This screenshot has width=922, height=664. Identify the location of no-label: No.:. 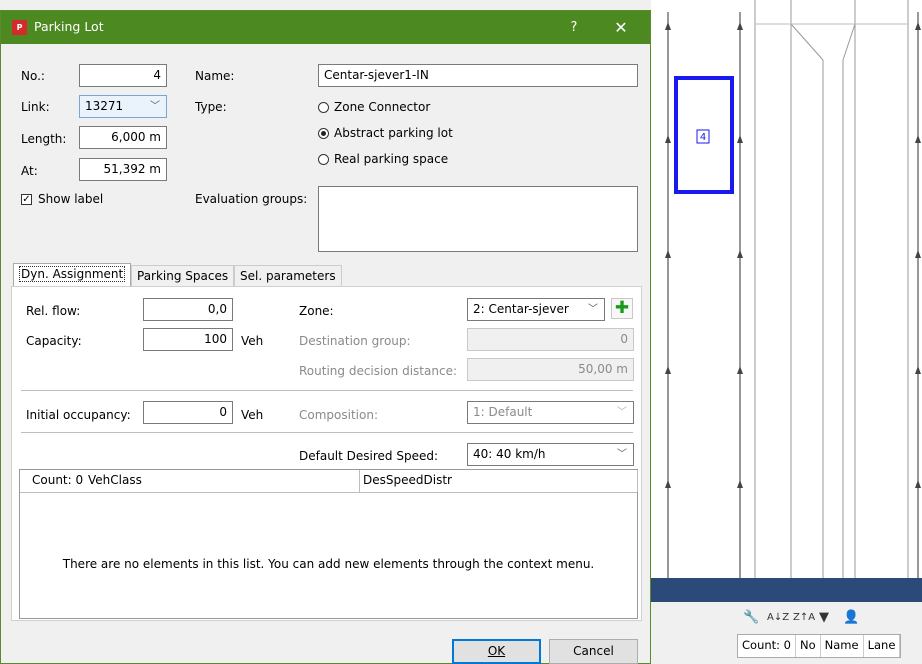
(33, 76).